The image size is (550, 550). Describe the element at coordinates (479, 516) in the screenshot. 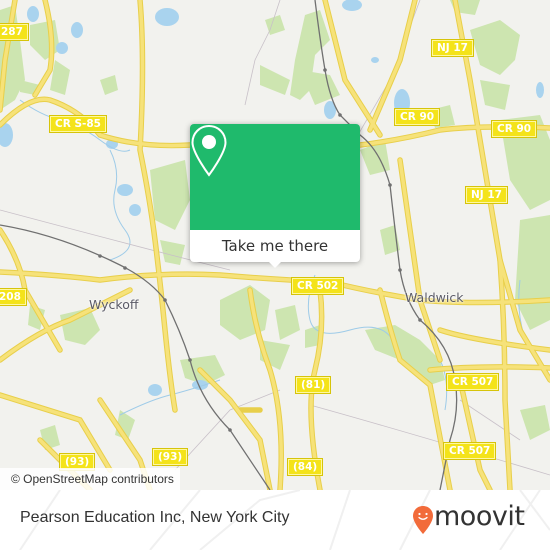

I see `moovit-logo-text: moovit` at that location.